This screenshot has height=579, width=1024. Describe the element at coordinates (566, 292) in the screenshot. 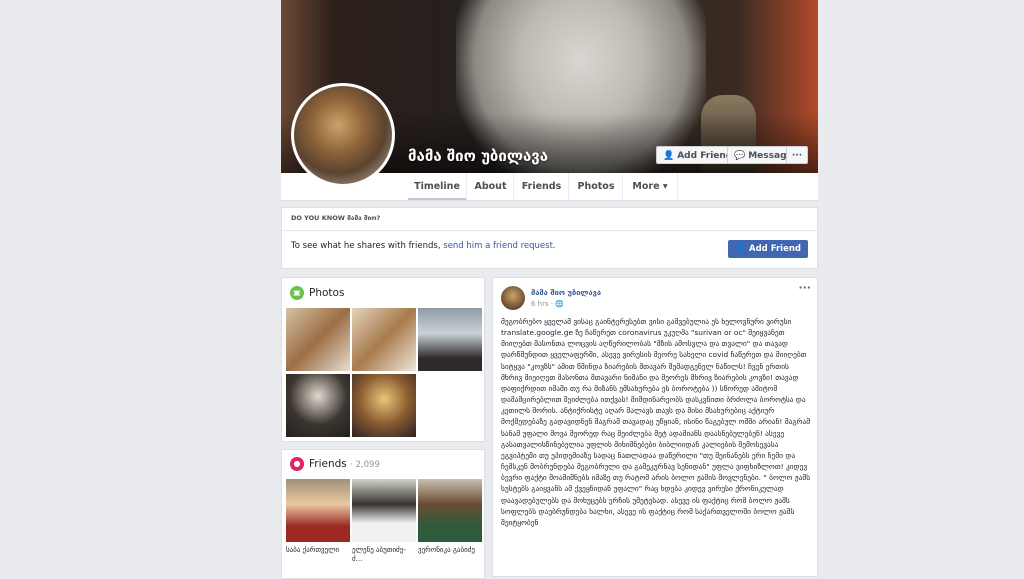

I see `post-author-name: მამა შიო უბილავა` at that location.